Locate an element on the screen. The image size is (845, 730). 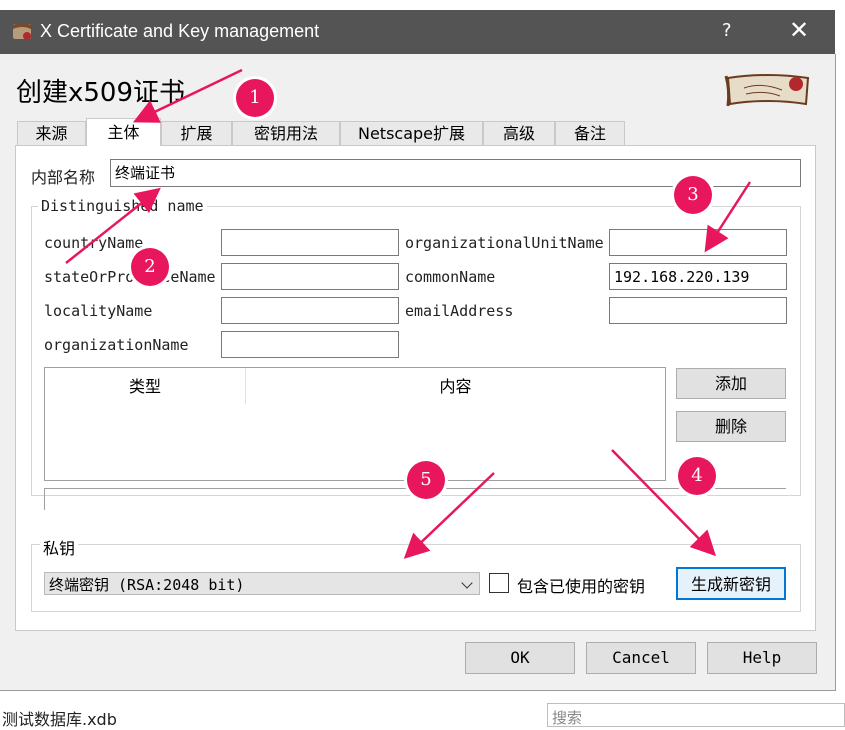
private-key-selected-value: 终端密钥 (RSA:2048 bit) is located at coordinates (147, 585).